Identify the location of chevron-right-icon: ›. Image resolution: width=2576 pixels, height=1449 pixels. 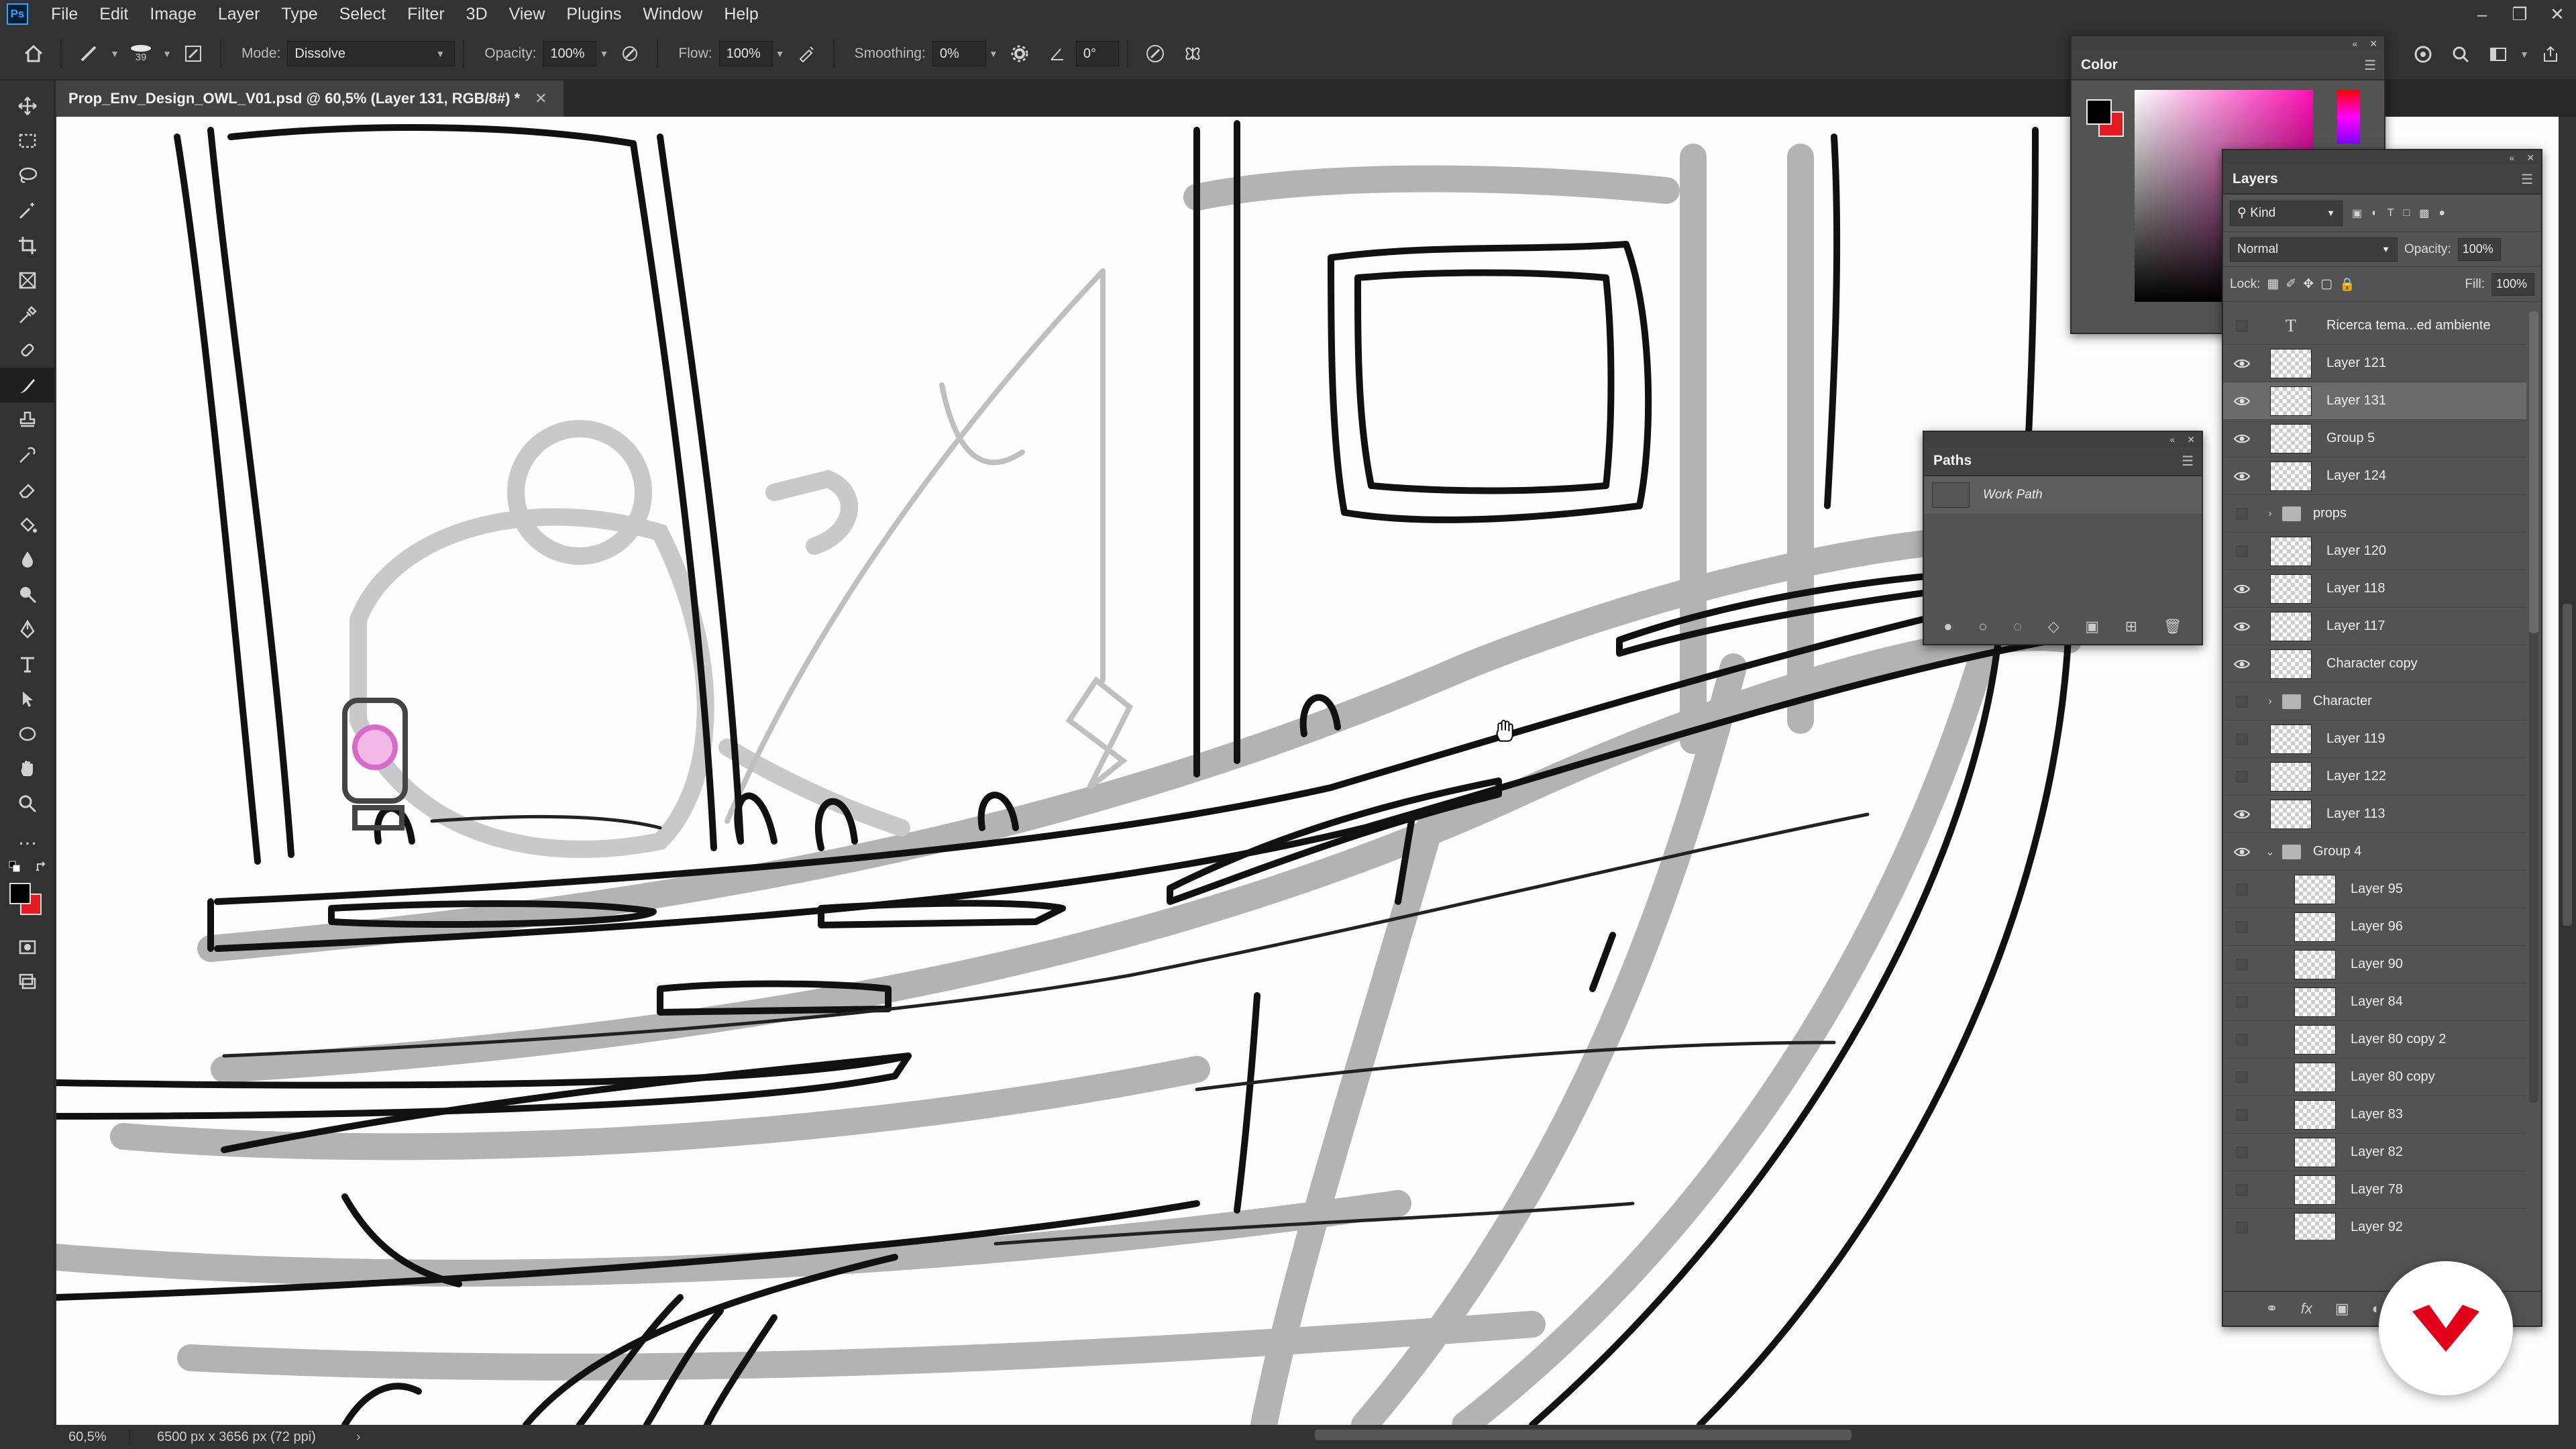
(2270, 514).